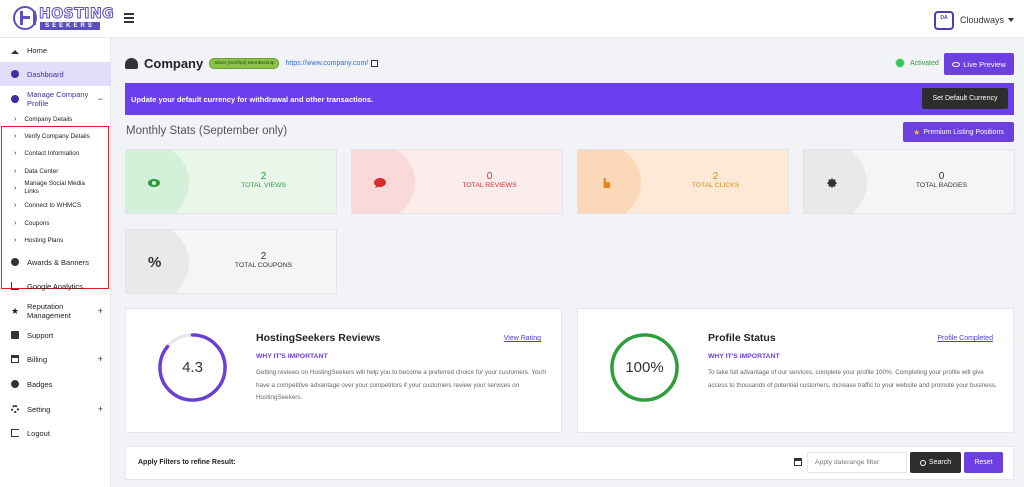 This screenshot has height=487, width=1024. What do you see at coordinates (263, 265) in the screenshot?
I see `stat-label: TOTAL COUPONS` at bounding box center [263, 265].